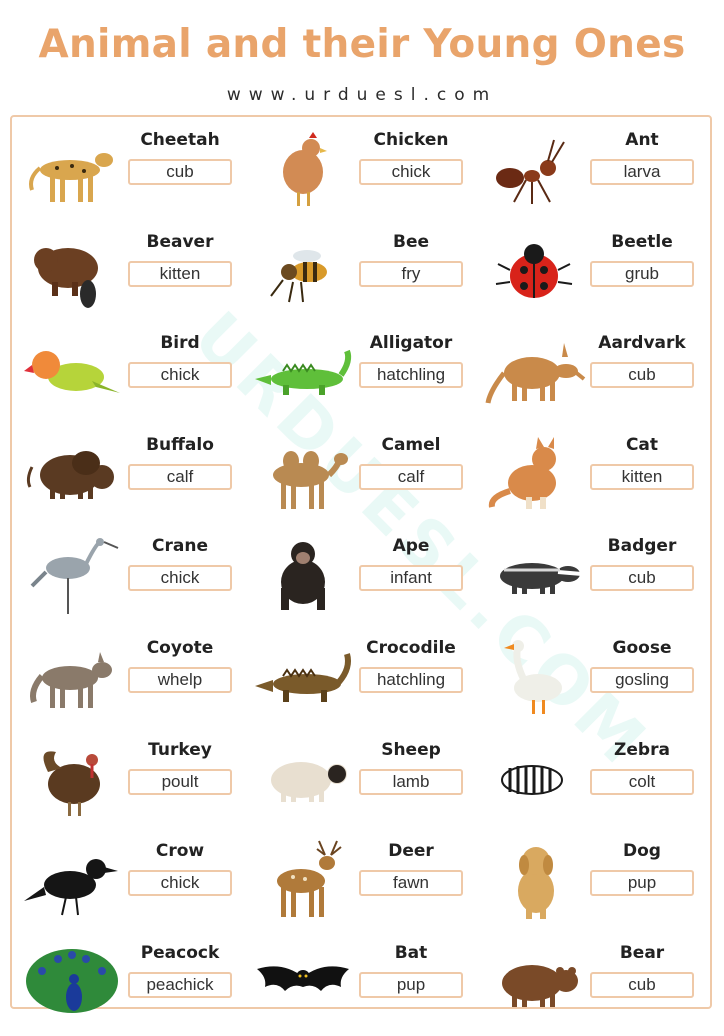 This screenshot has width=724, height=1036. What do you see at coordinates (642, 781) in the screenshot?
I see `young-name-box: colt` at bounding box center [642, 781].